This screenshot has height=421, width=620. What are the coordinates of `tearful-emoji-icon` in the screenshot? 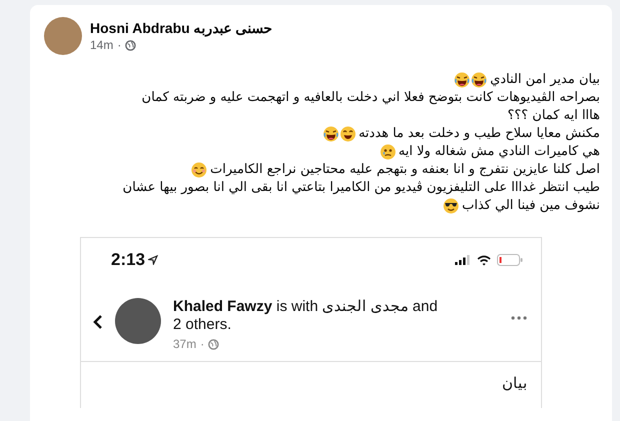 It's located at (388, 152).